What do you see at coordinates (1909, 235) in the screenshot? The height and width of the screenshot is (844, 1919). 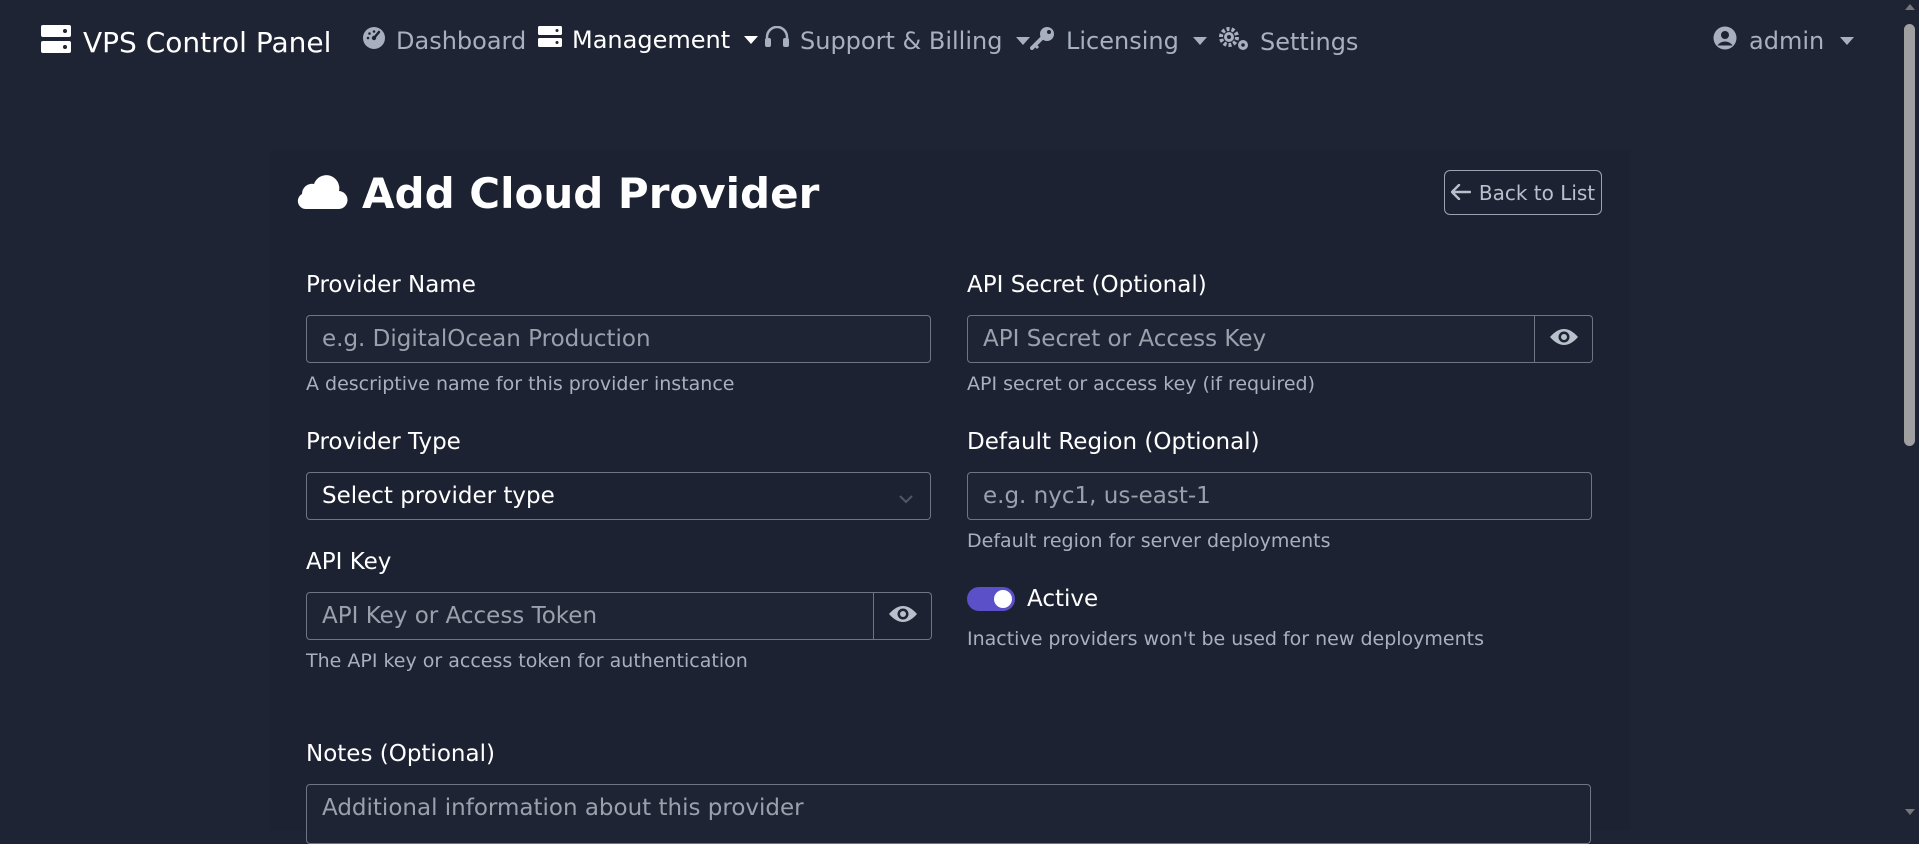 I see `scroll-thumb` at bounding box center [1909, 235].